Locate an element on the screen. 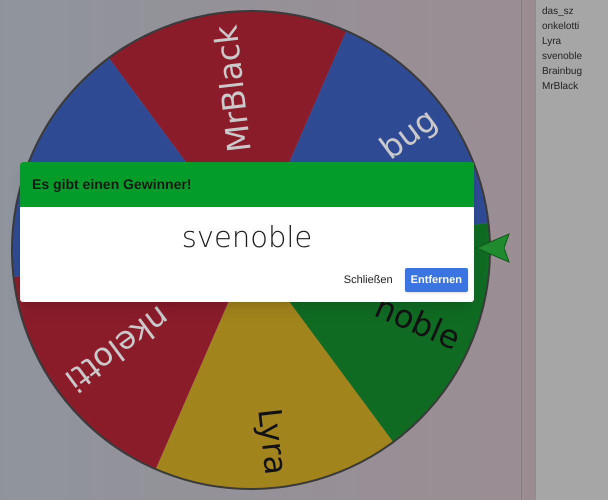 This screenshot has width=608, height=500. entry-item: onkelotti is located at coordinates (561, 27).